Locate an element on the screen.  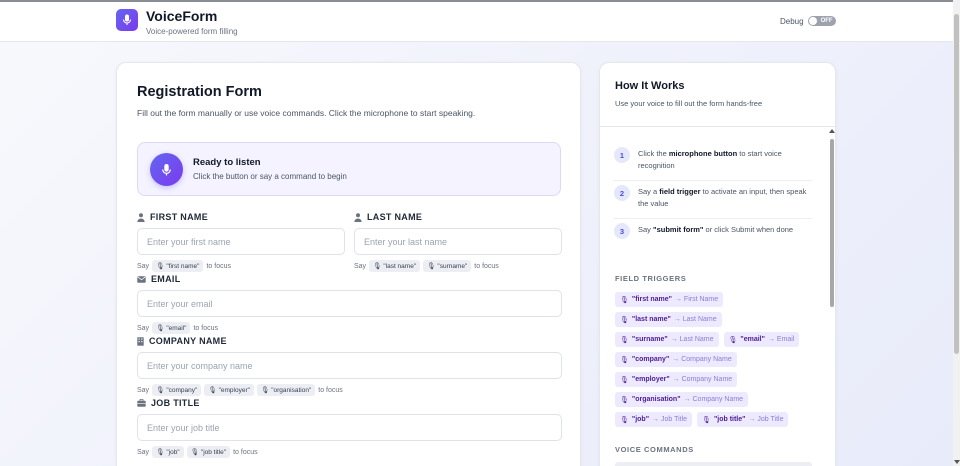
voice-chip: 🎙 "surname" is located at coordinates (447, 266).